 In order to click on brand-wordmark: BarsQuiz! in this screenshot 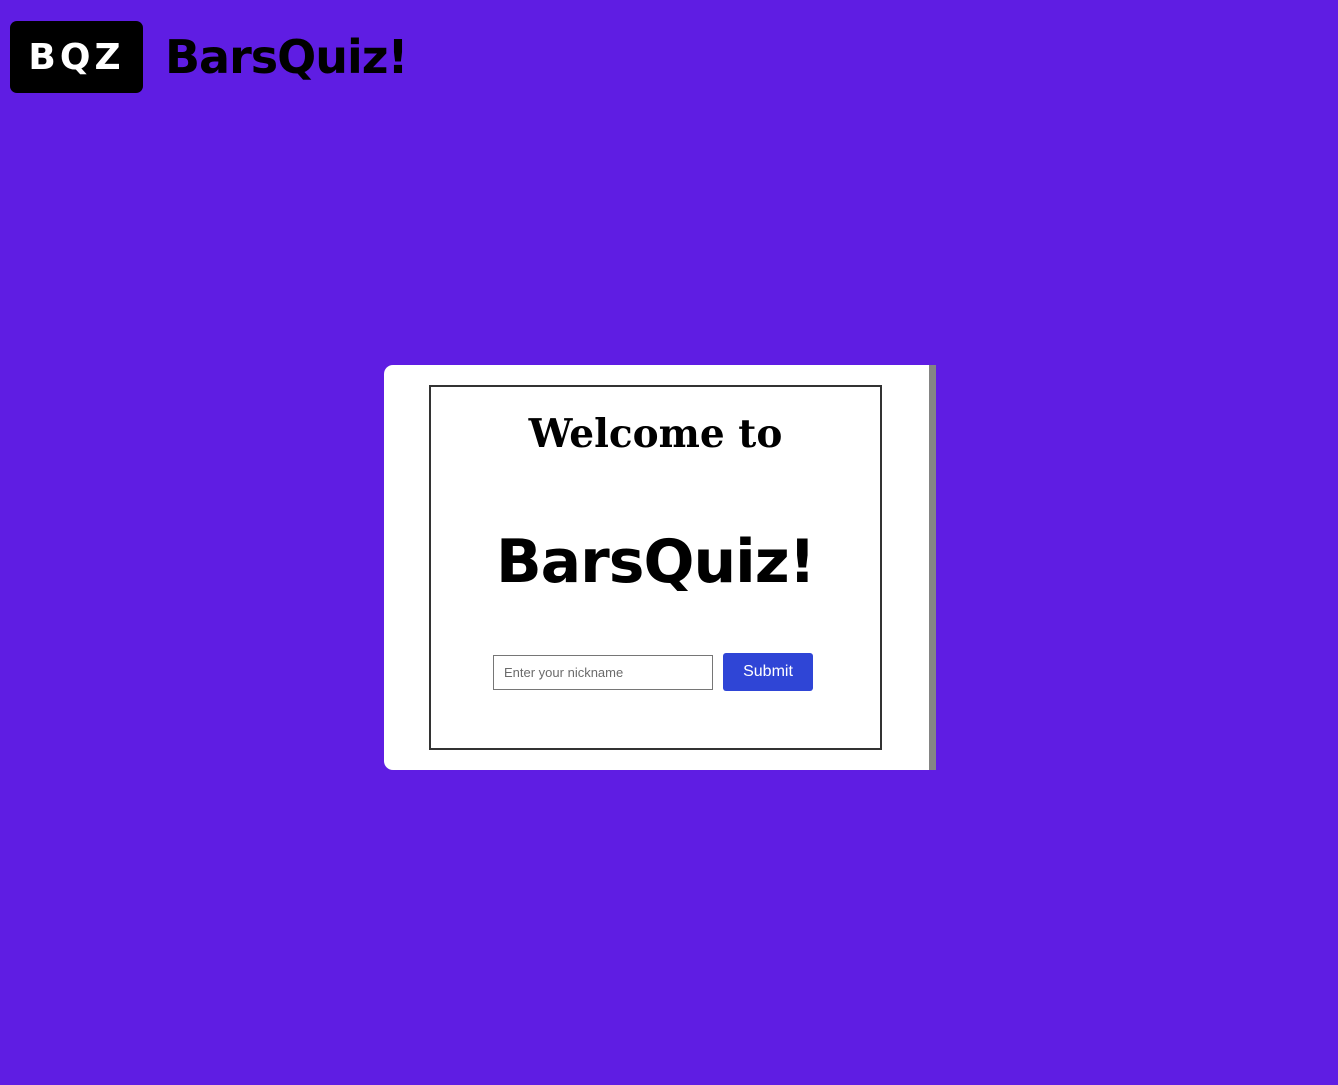, I will do `click(655, 562)`.